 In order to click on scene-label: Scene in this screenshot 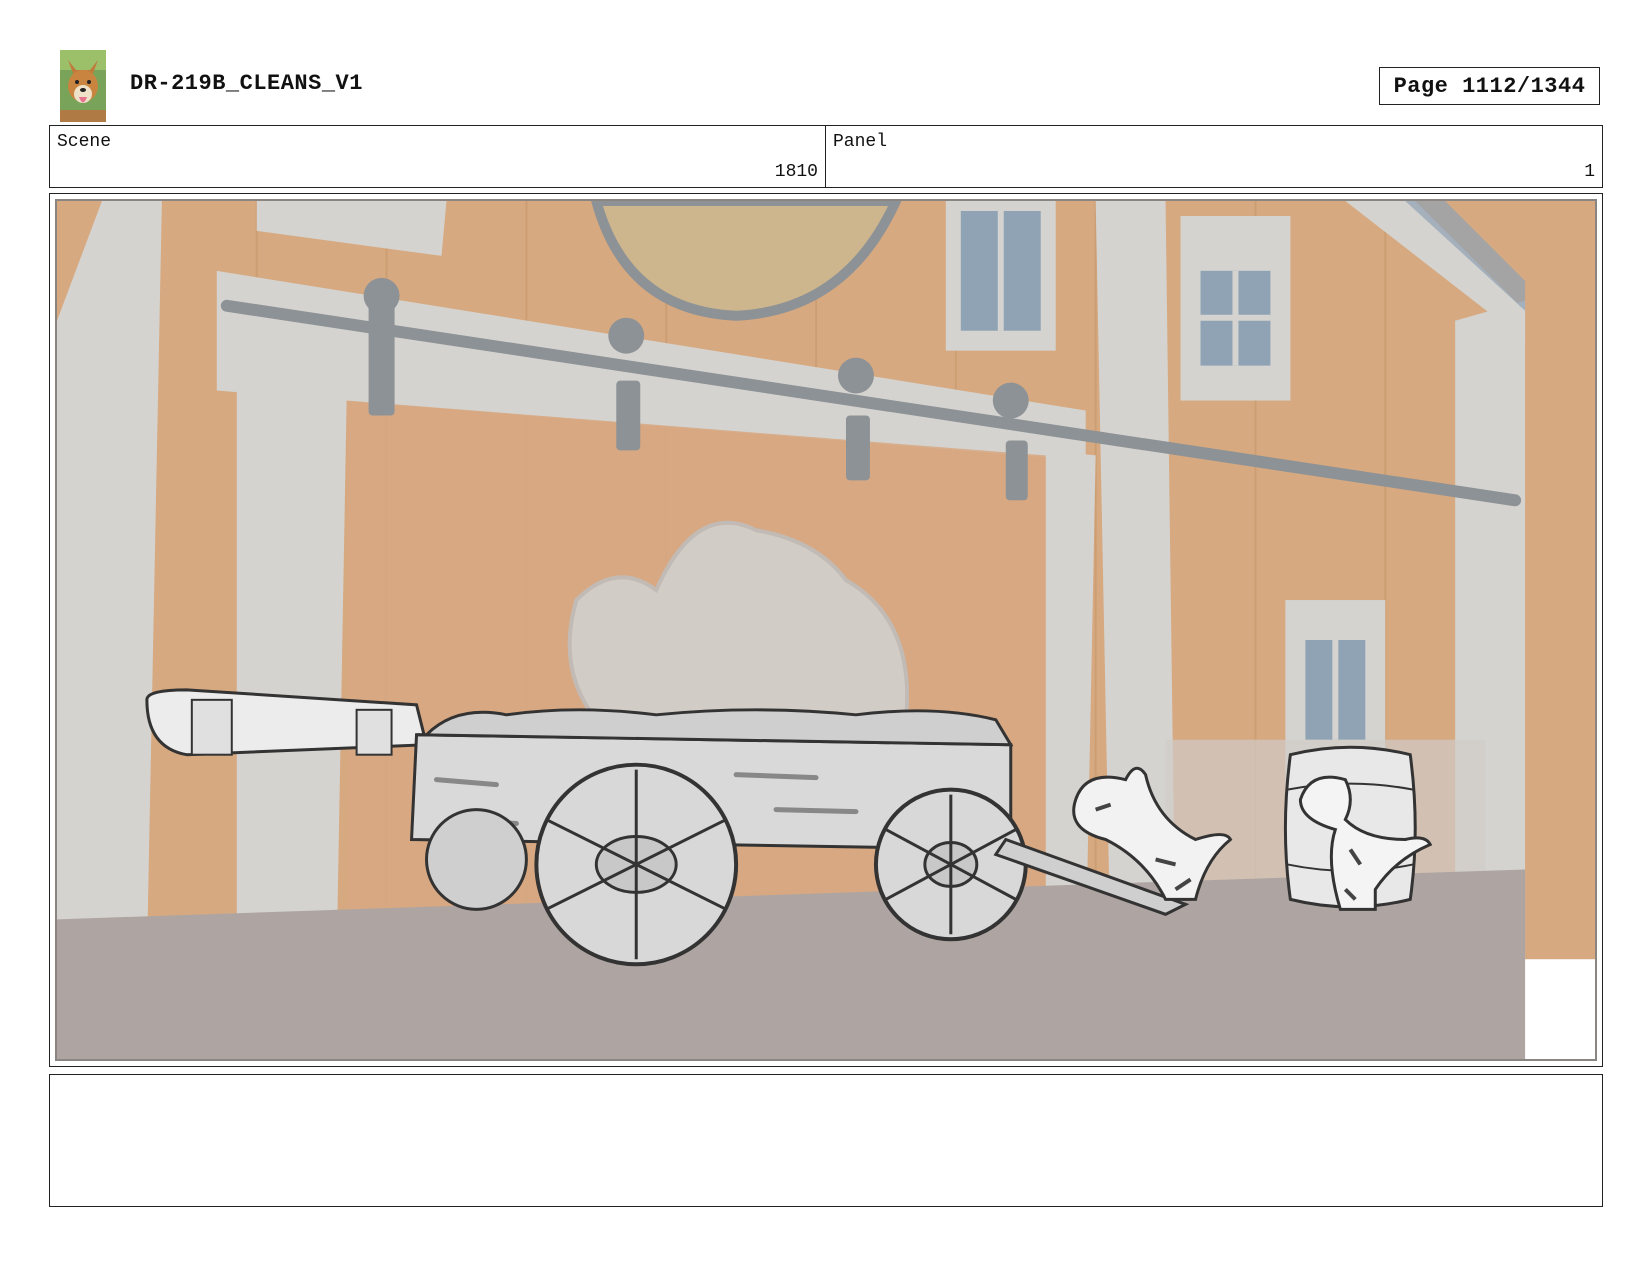, I will do `click(84, 142)`.